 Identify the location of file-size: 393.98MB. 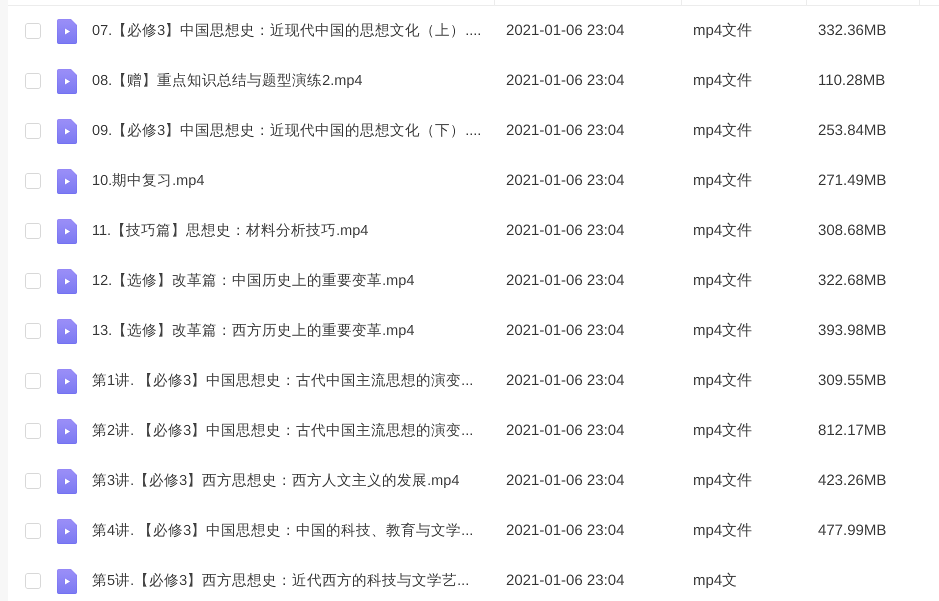
(852, 330).